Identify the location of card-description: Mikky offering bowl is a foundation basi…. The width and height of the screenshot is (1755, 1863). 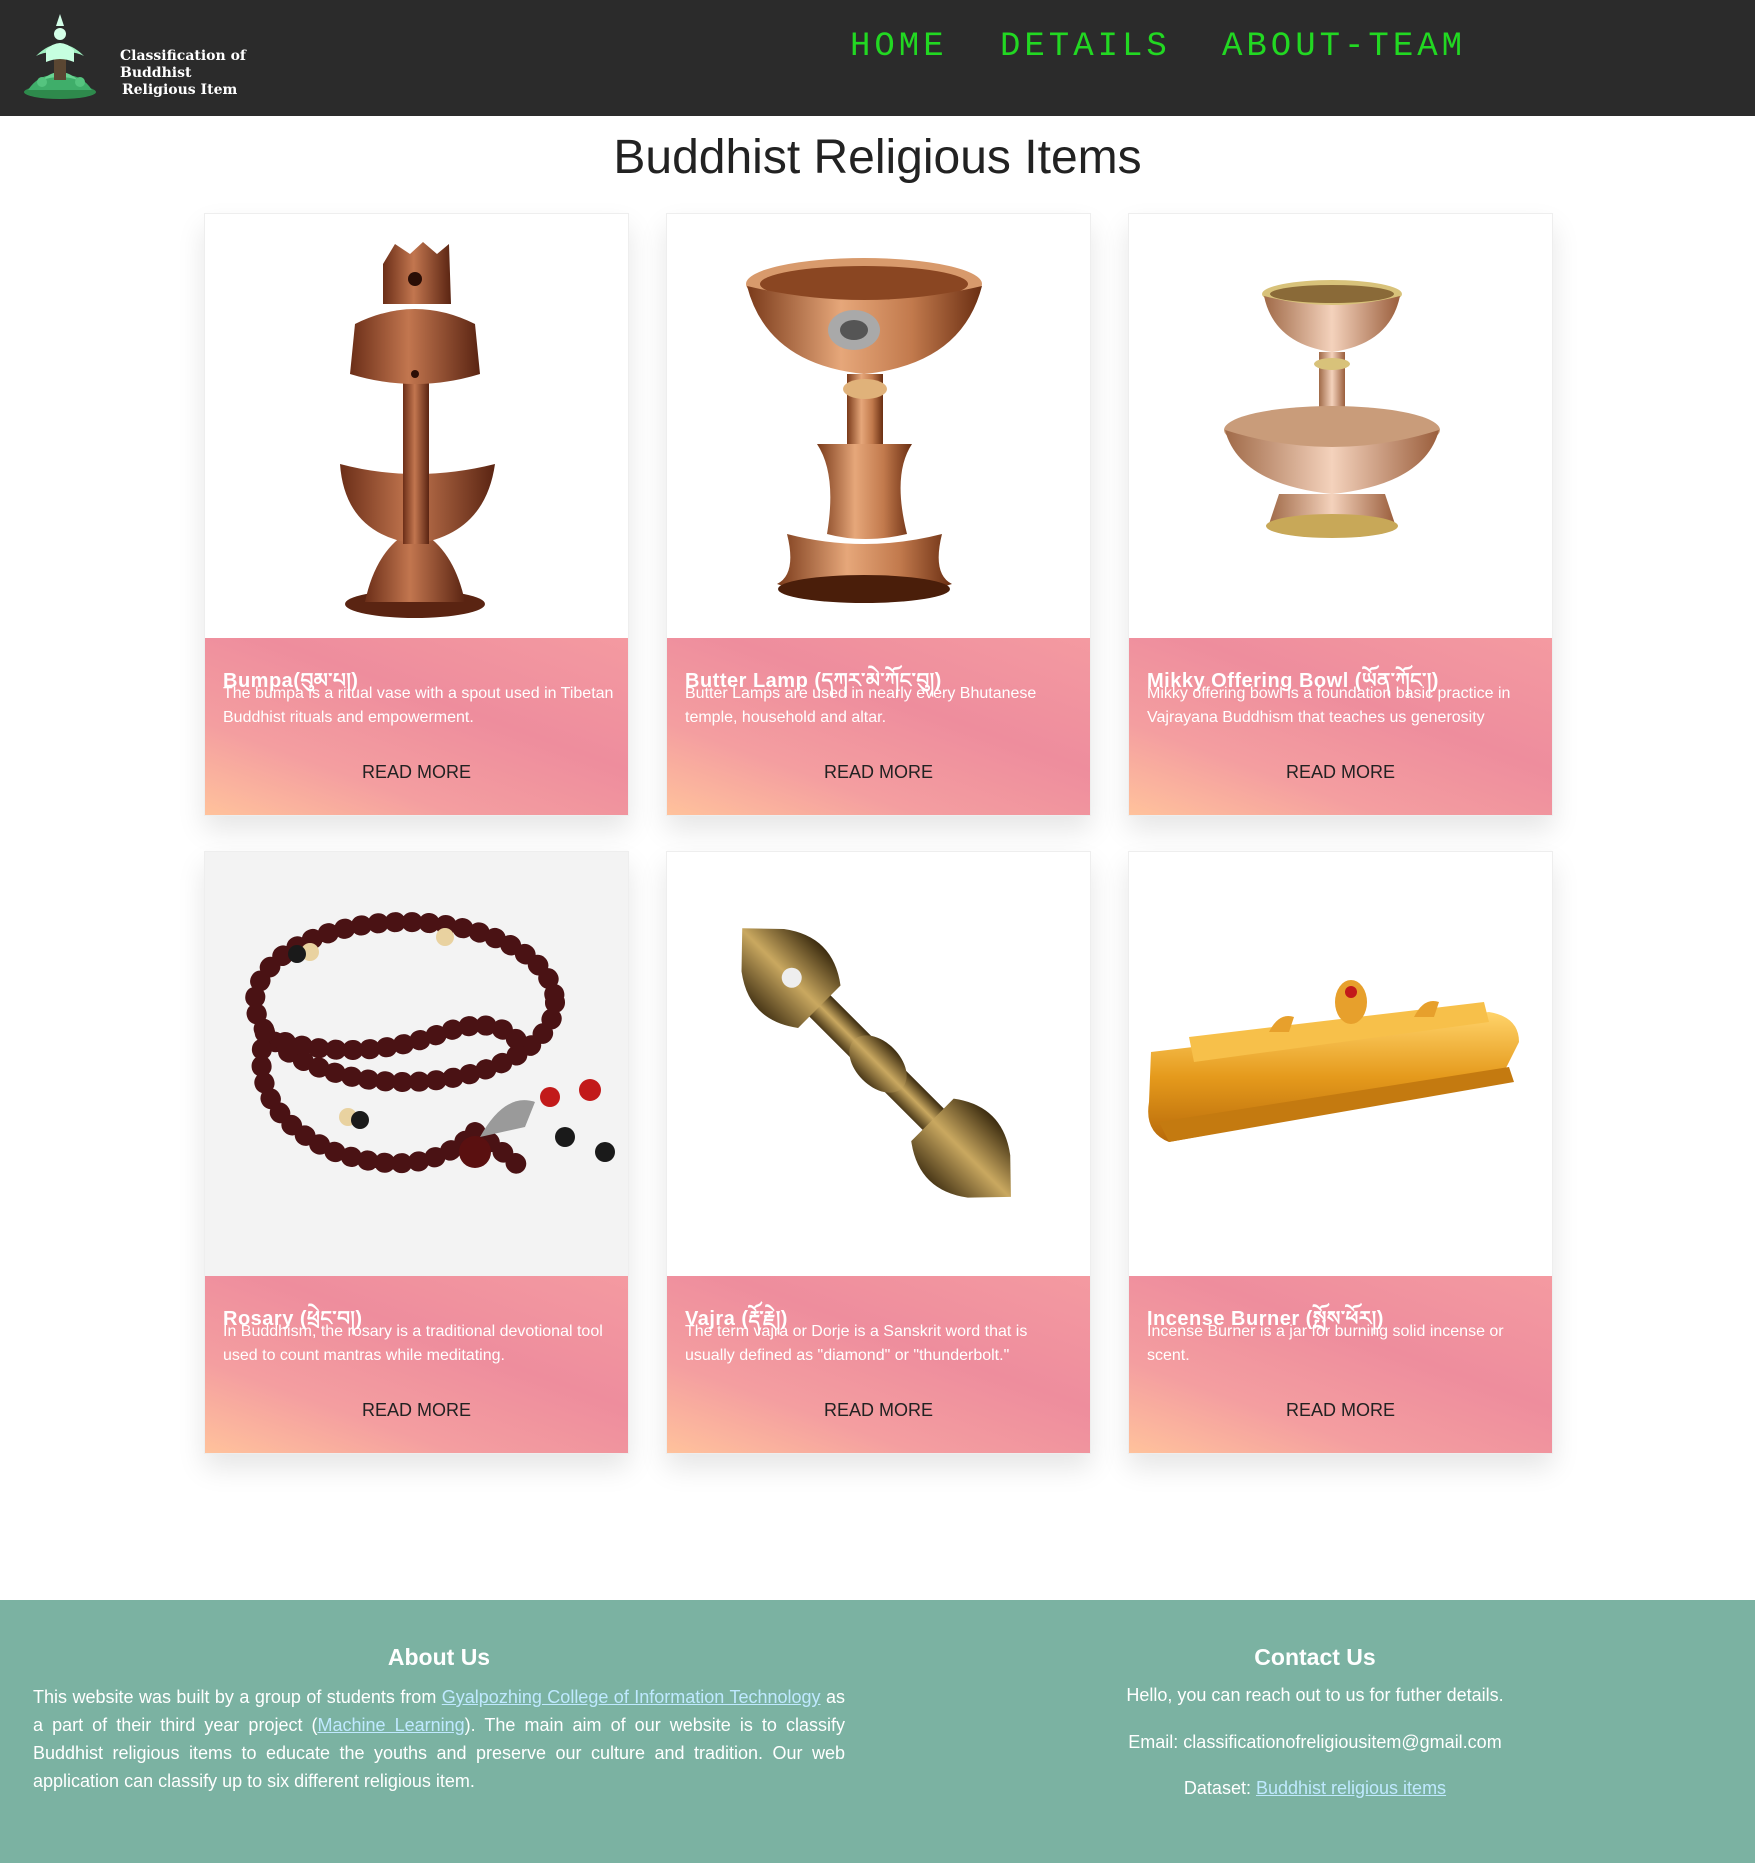
(1329, 705).